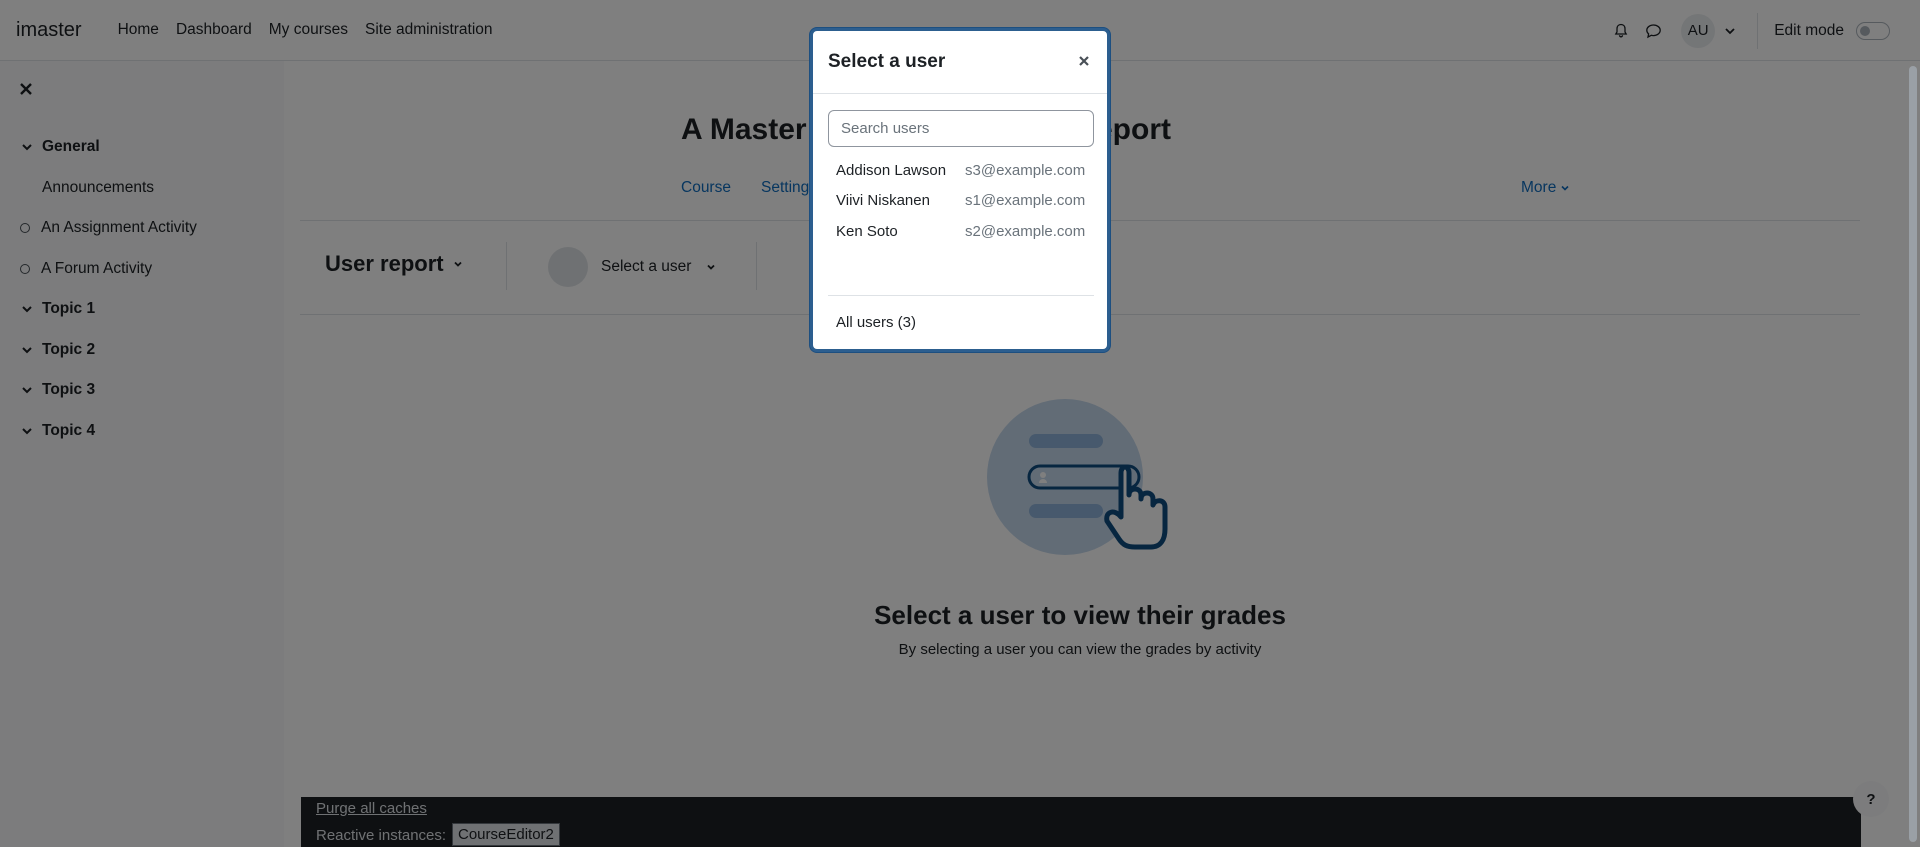 The width and height of the screenshot is (1920, 847). What do you see at coordinates (963, 231) in the screenshot?
I see `user-option: Ken Soto s2@example.com` at bounding box center [963, 231].